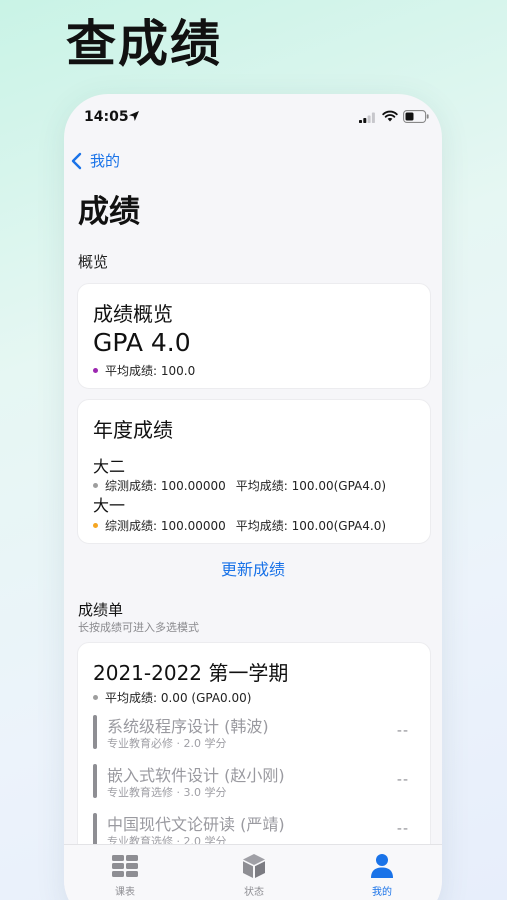 The width and height of the screenshot is (507, 900). Describe the element at coordinates (95, 370) in the screenshot. I see `purple-dot-icon` at that location.